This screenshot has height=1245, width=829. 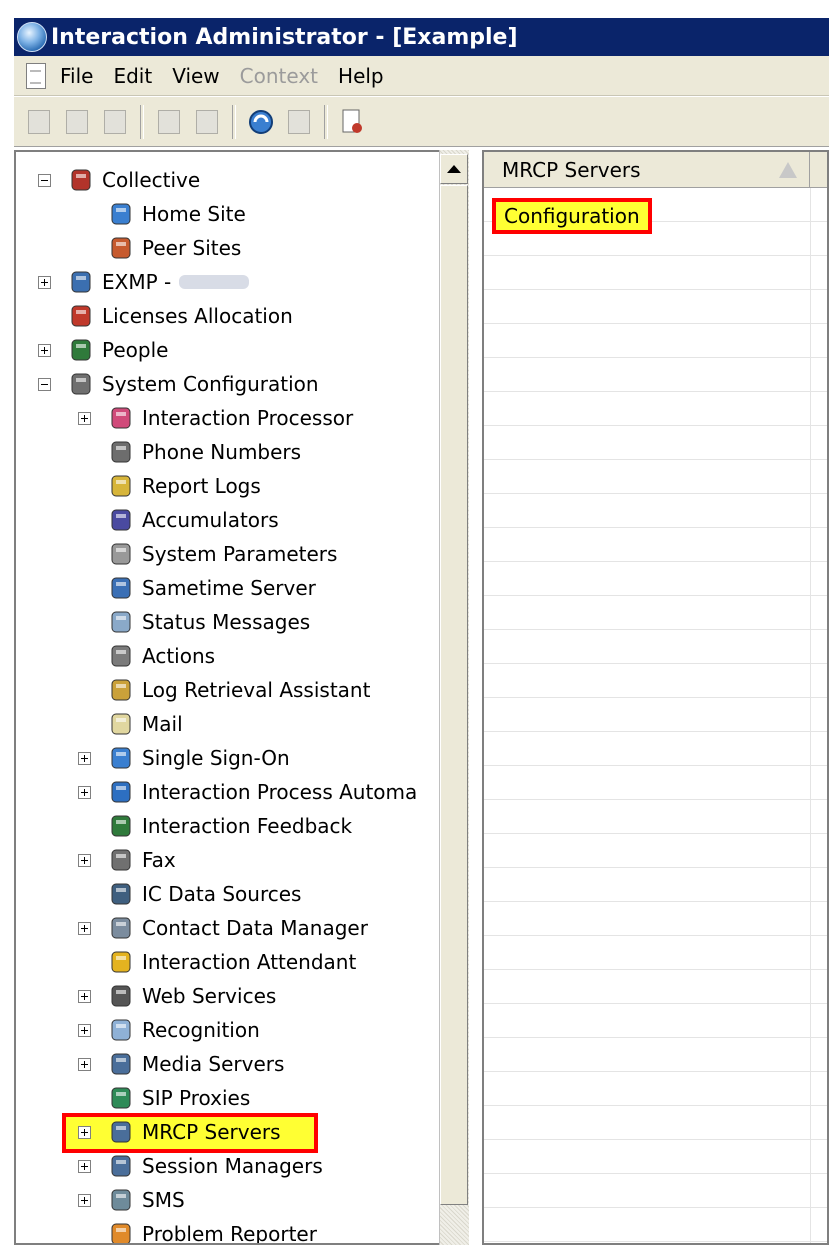 What do you see at coordinates (115, 122) in the screenshot?
I see `delete-icon` at bounding box center [115, 122].